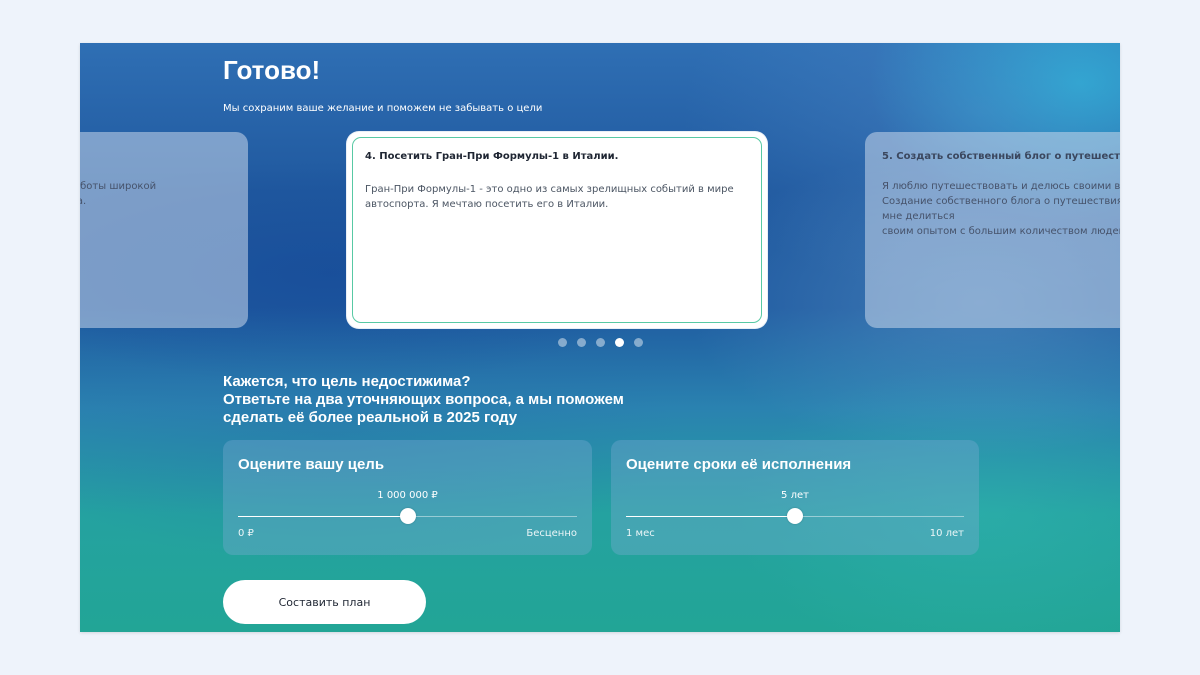 The height and width of the screenshot is (675, 1200). I want to click on timeline-slider, so click(795, 516).